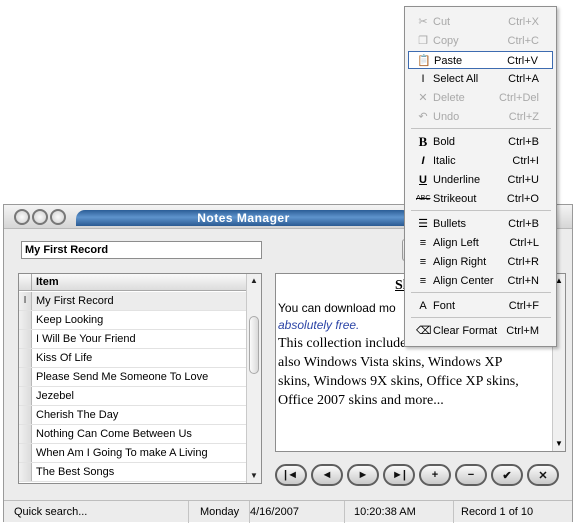 Image resolution: width=577 pixels, height=524 pixels. Describe the element at coordinates (254, 345) in the screenshot. I see `list-scroll-thumb` at that location.